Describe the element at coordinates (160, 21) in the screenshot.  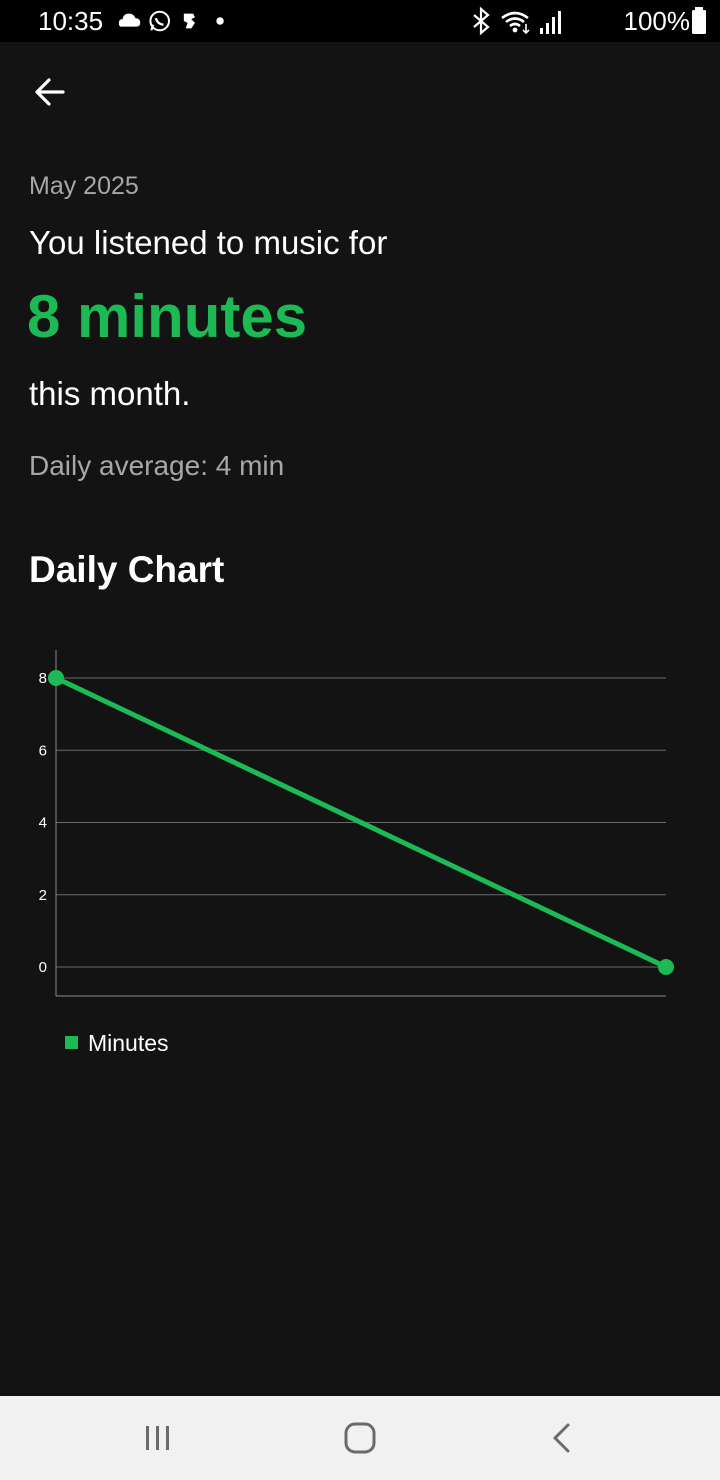
I see `whatsapp-icon` at that location.